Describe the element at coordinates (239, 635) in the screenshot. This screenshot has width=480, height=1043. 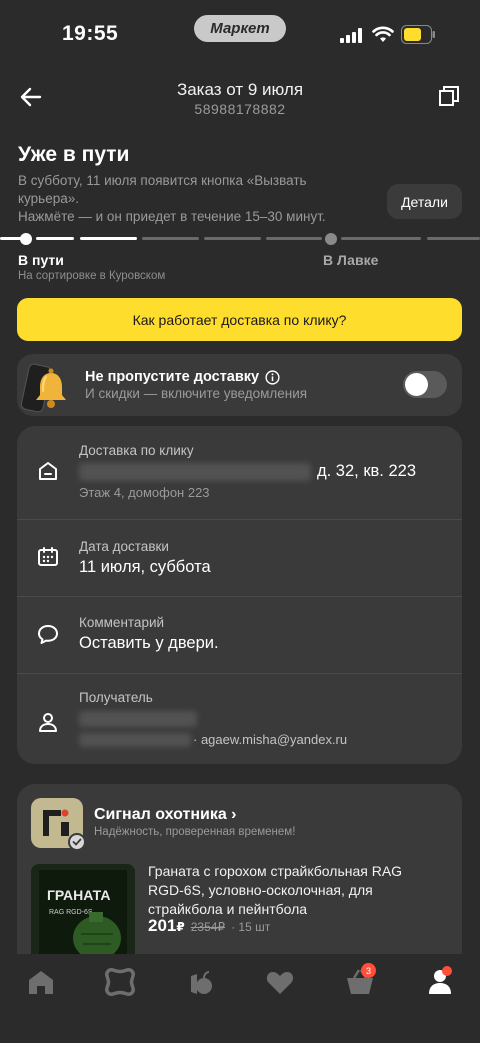
I see `comment-row: Комментарий Оставить у двери.` at that location.